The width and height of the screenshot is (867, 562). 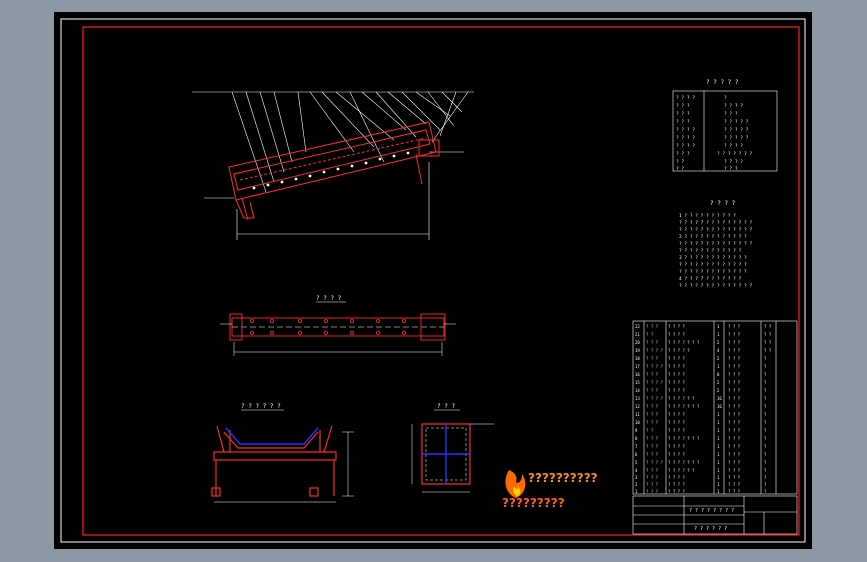 I want to click on parts-row: 9 ? ? ? ? ? ? 1 ? ? ? ?, so click(x=701, y=430).